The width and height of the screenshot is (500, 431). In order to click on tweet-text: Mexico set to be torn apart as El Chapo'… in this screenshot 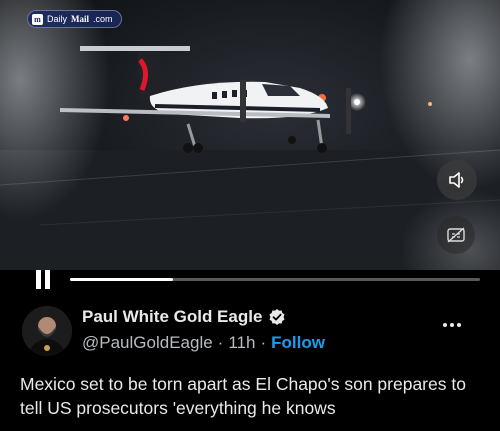, I will do `click(243, 396)`.